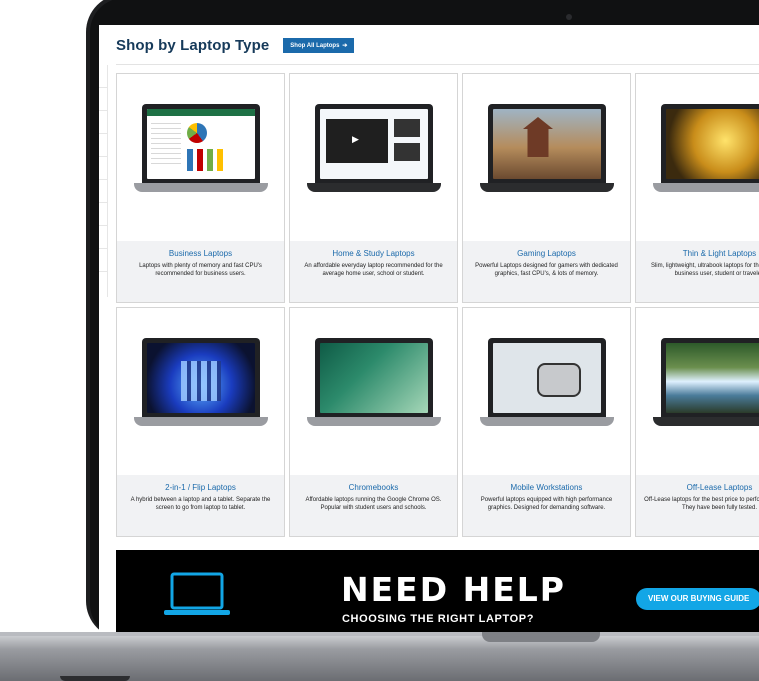  What do you see at coordinates (546, 390) in the screenshot?
I see `cad-laptop-image` at bounding box center [546, 390].